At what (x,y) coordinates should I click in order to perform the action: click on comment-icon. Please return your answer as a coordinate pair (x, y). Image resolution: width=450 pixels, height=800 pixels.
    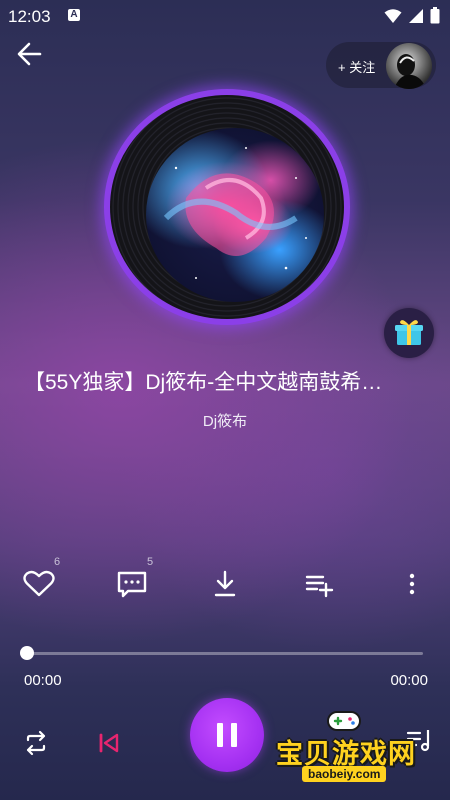
    Looking at the image, I should click on (132, 584).